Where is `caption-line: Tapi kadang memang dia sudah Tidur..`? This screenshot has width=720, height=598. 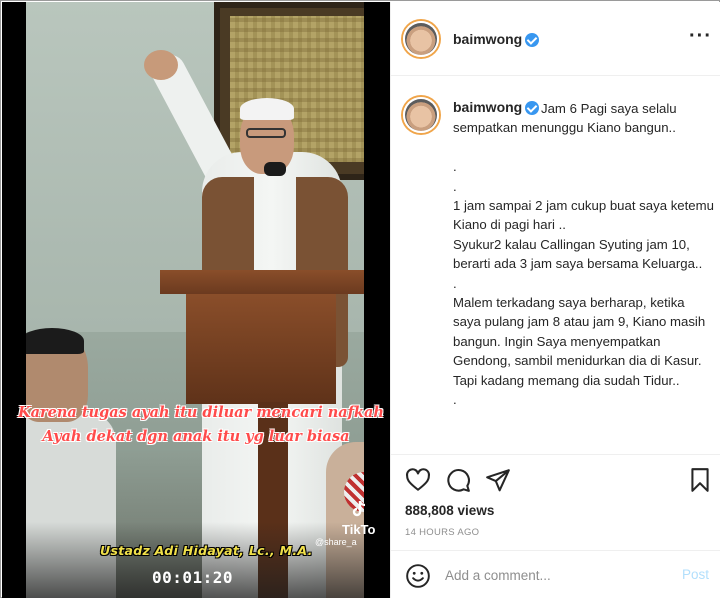 caption-line: Tapi kadang memang dia sudah Tidur.. is located at coordinates (566, 380).